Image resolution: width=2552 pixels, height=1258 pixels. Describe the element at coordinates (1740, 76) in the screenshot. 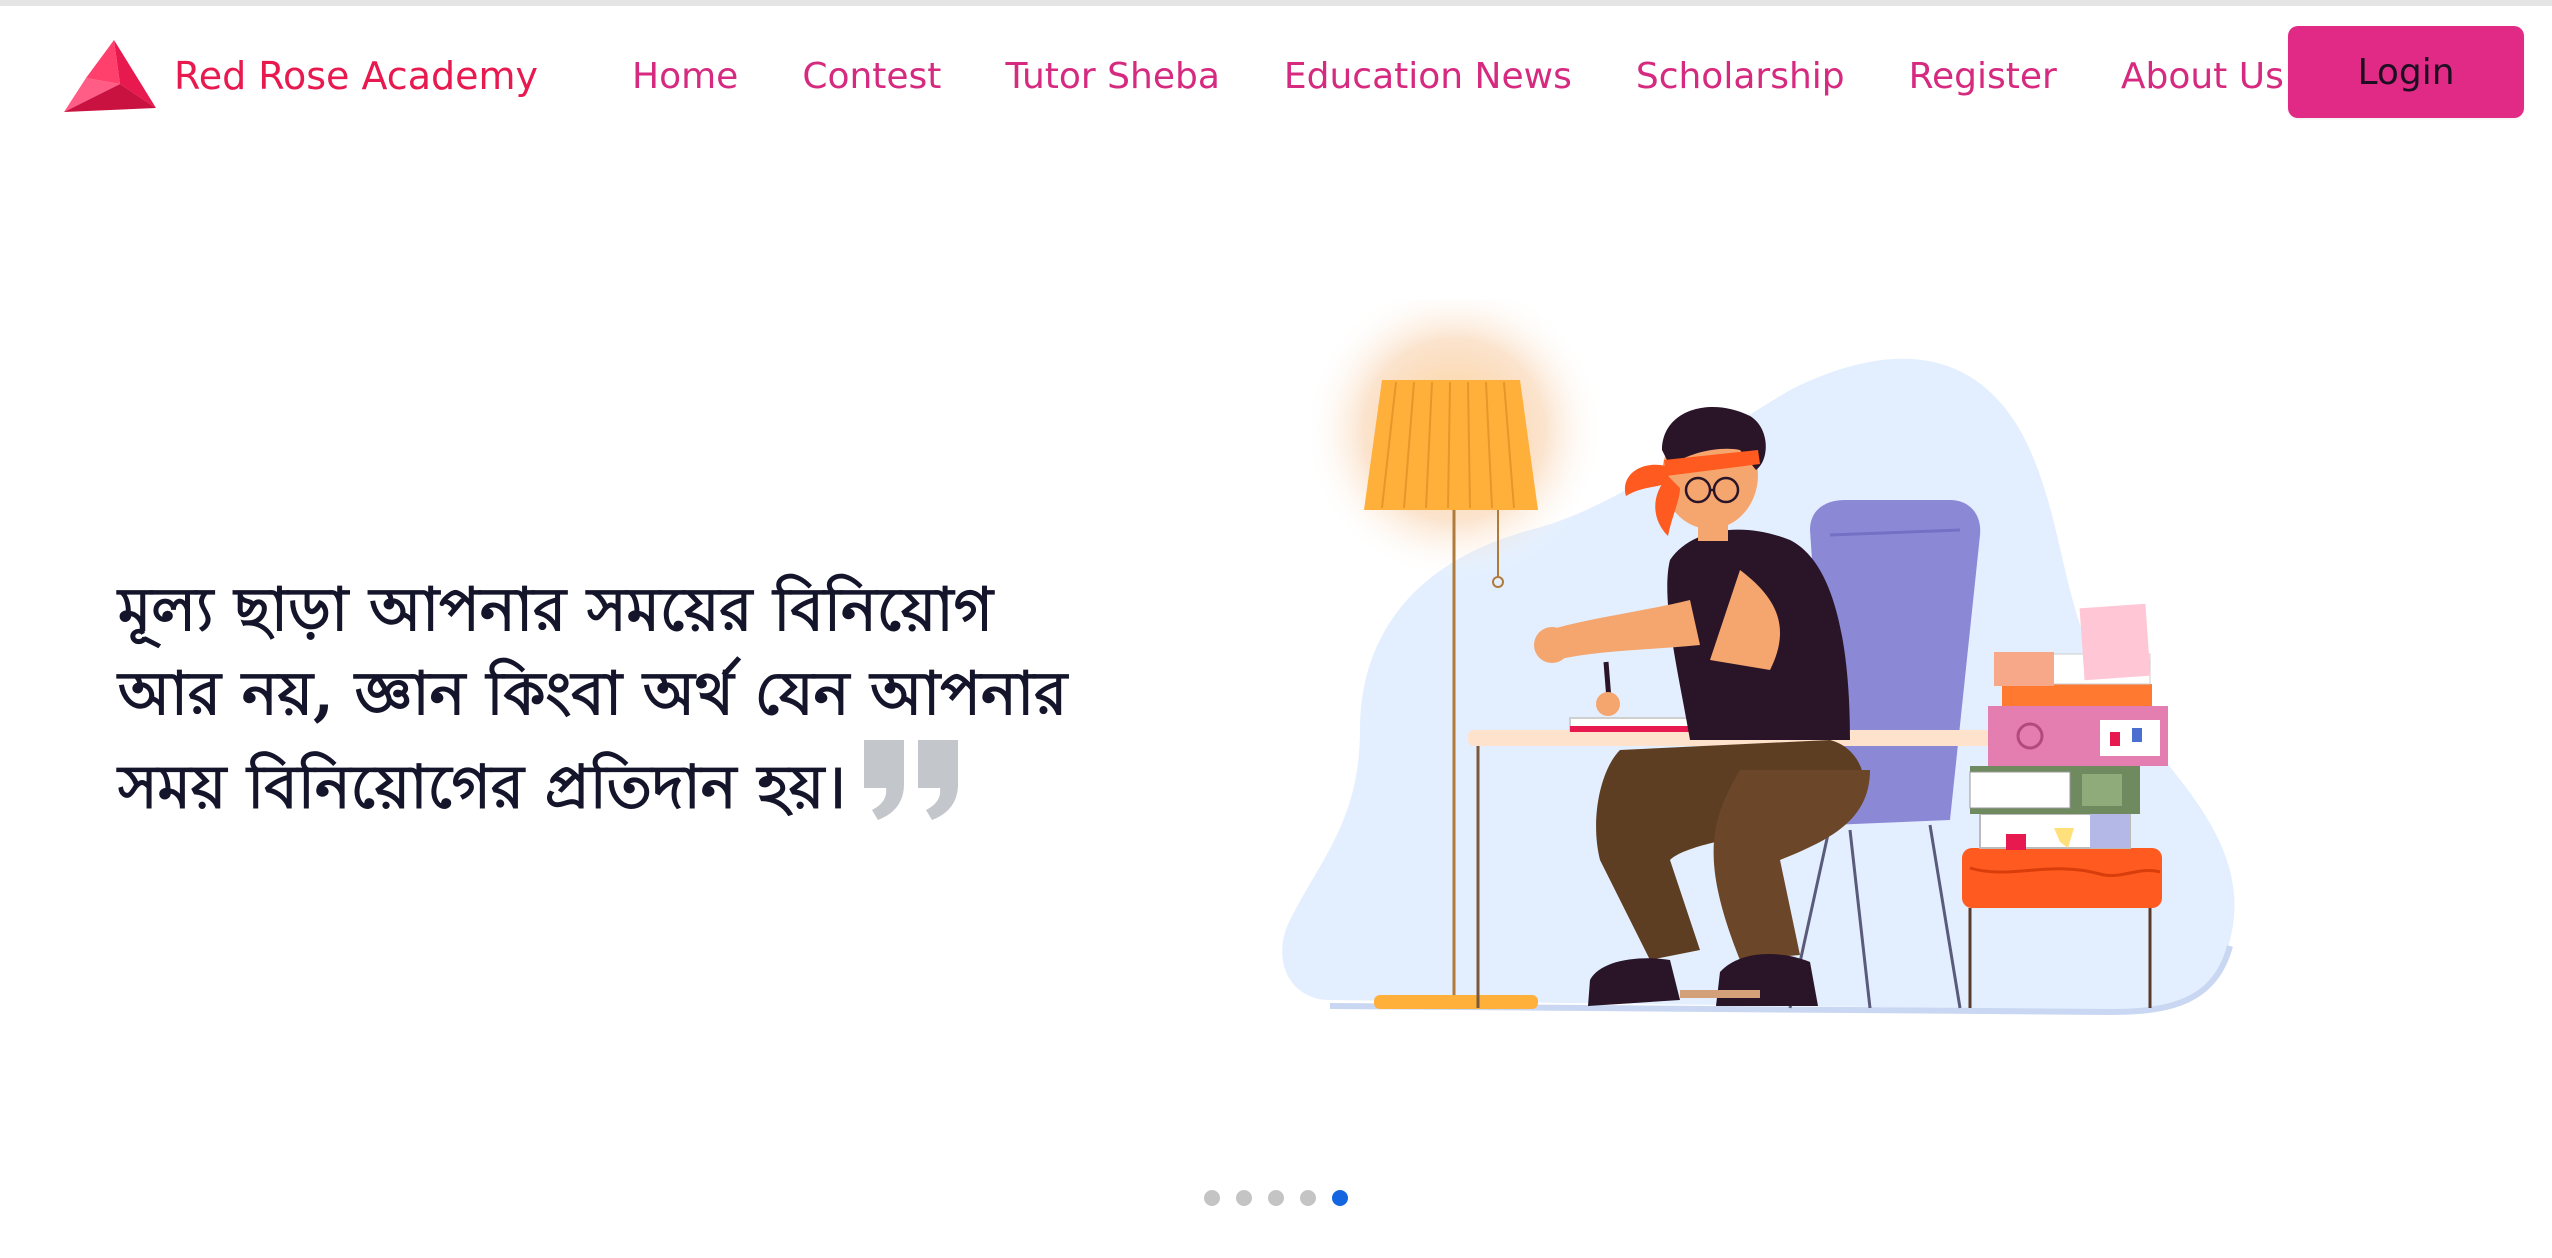

I see `nav-scholarship: Scholarship` at that location.